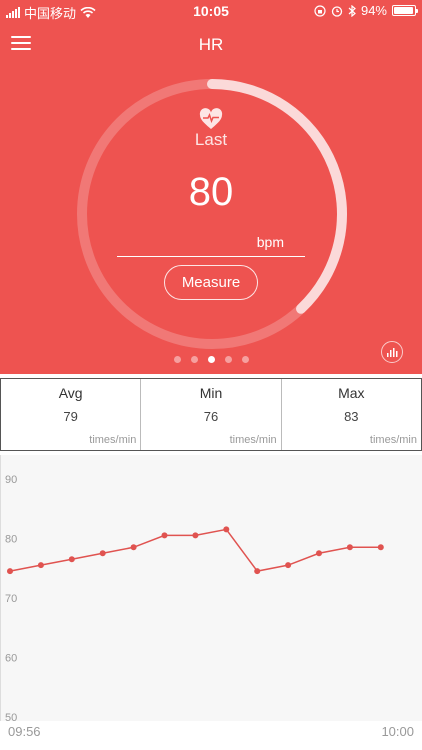 This screenshot has width=422, height=750. I want to click on stat-value: 76, so click(211, 416).